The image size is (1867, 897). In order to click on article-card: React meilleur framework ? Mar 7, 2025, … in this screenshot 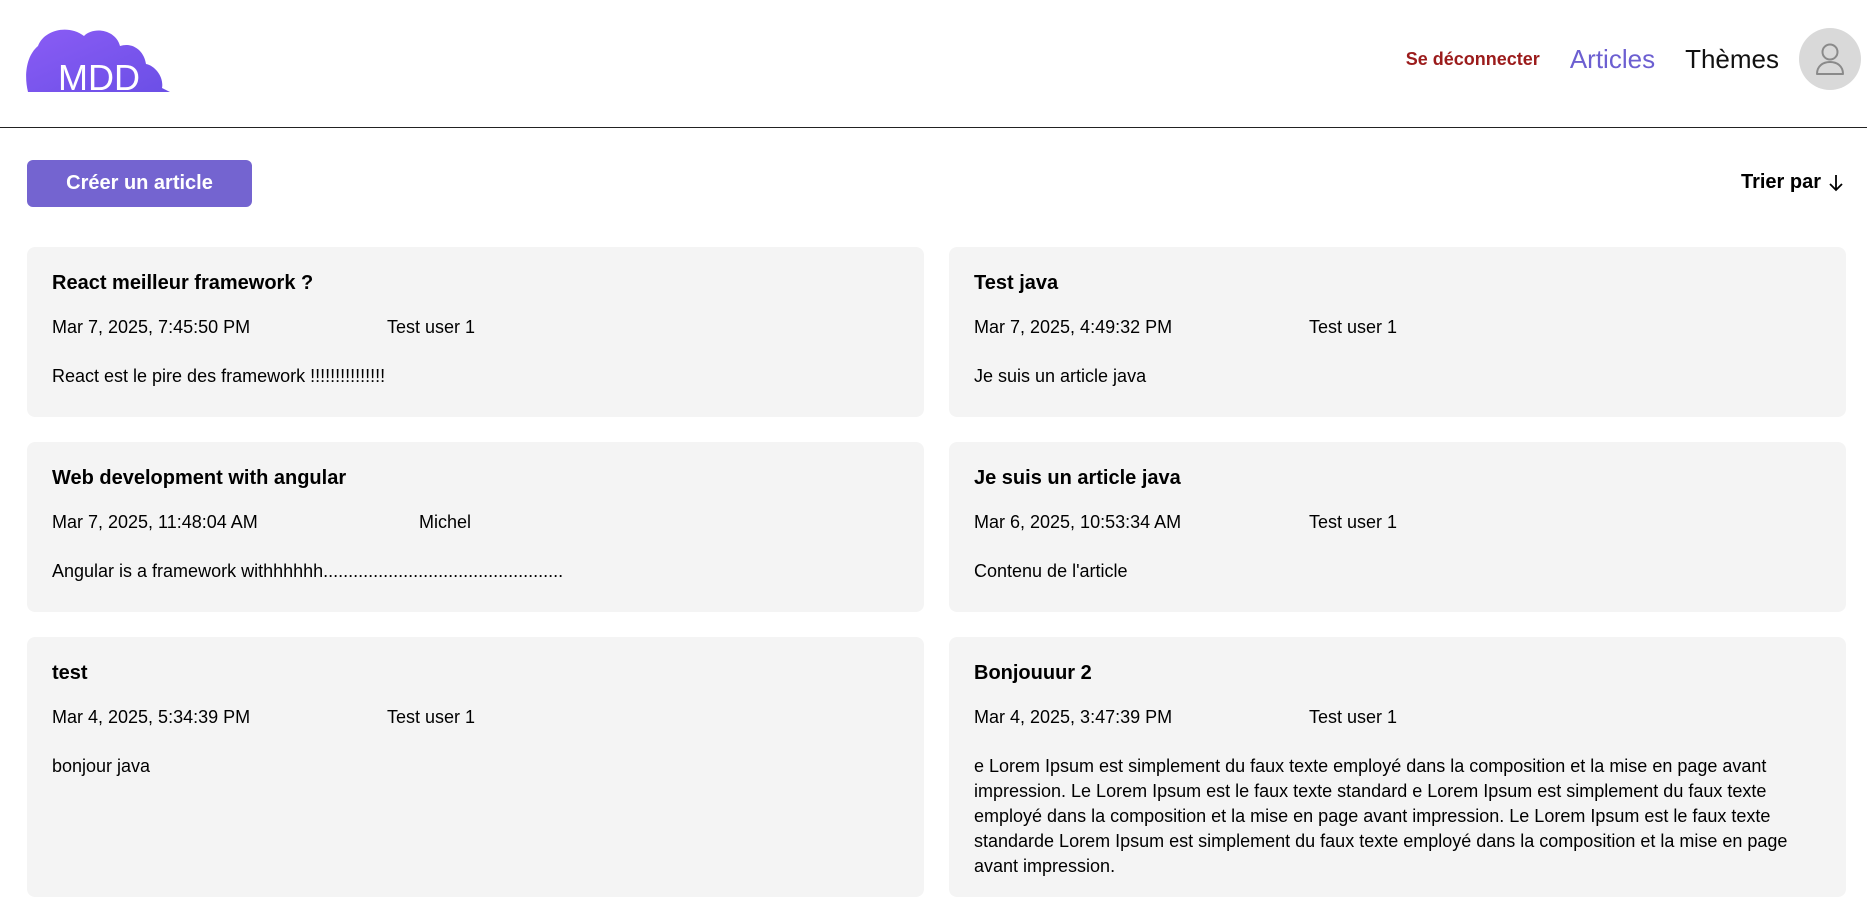, I will do `click(475, 332)`.